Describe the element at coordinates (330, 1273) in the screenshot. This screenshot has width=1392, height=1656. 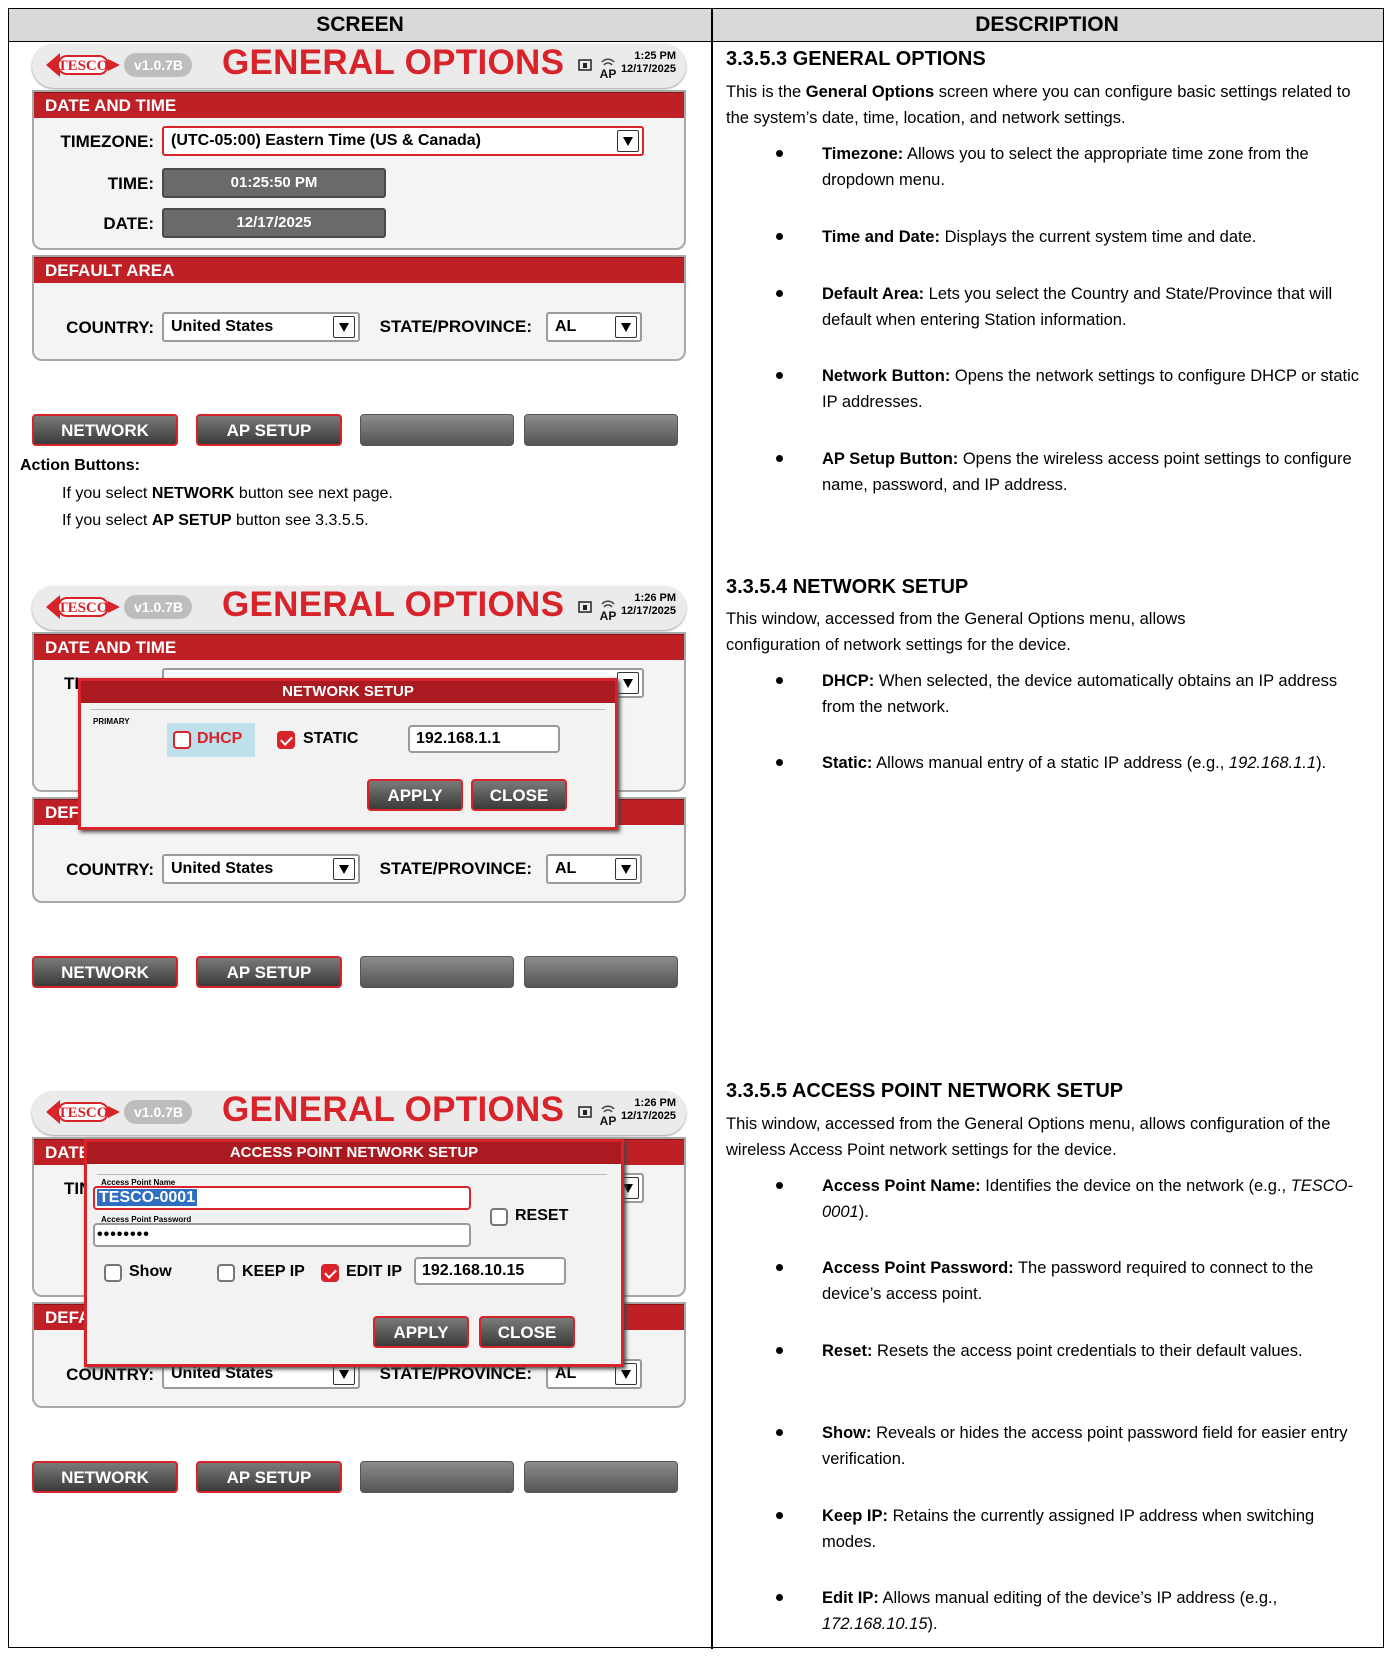
I see `edit-ip-checkbox` at that location.